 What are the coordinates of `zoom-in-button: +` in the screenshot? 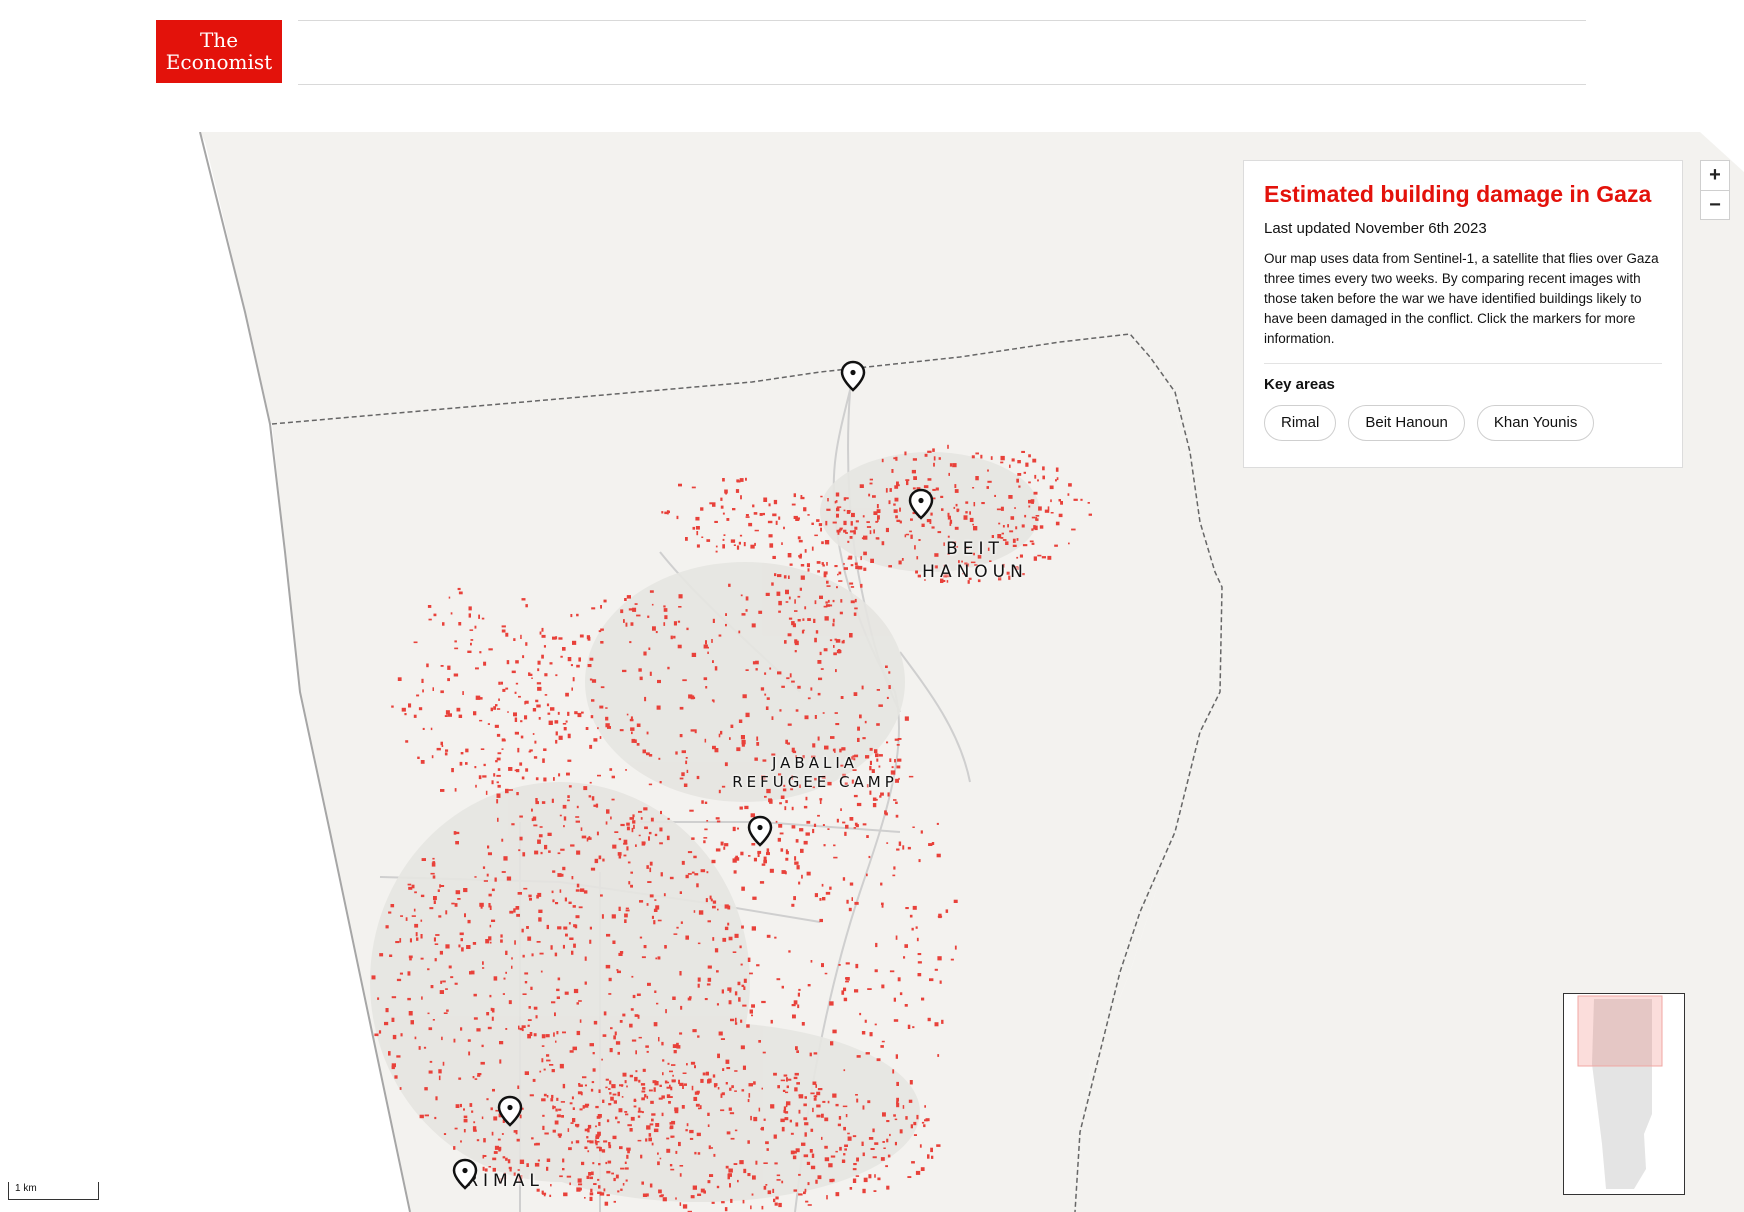 It's located at (1715, 176).